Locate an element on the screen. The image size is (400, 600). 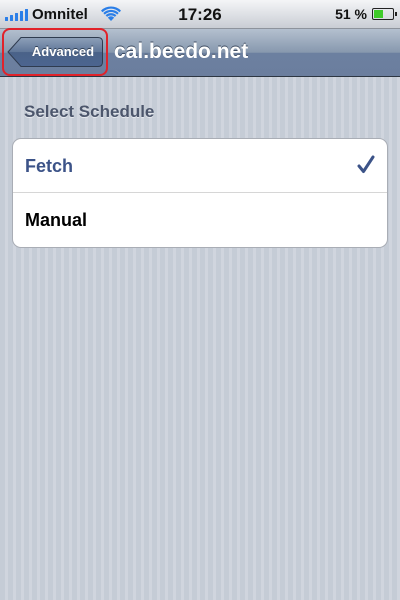
status-bar: Omnitel 17:26 51 % is located at coordinates (200, 14).